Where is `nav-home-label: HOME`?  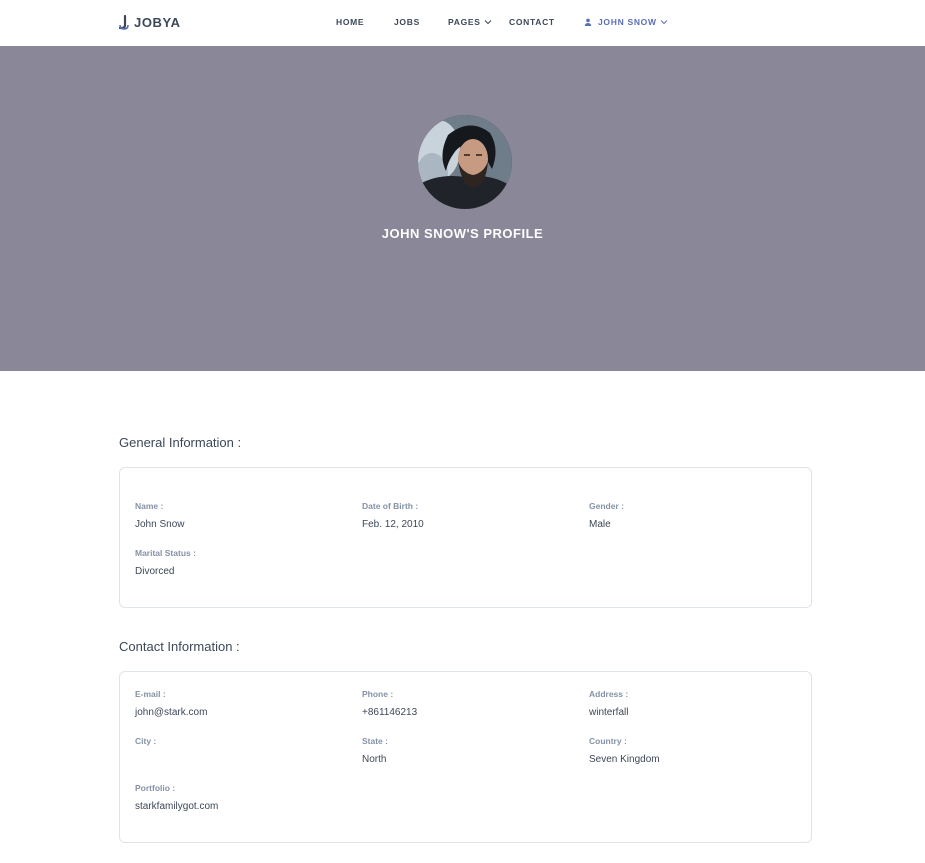
nav-home-label: HOME is located at coordinates (350, 22).